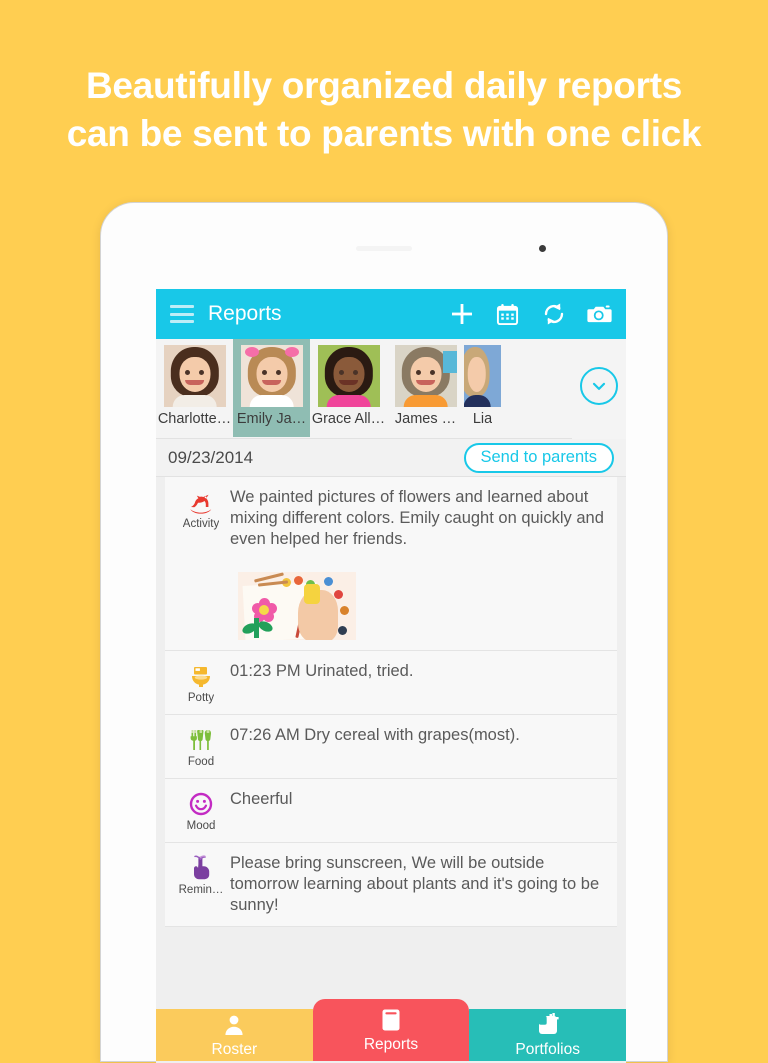  I want to click on chevron-down-icon, so click(599, 386).